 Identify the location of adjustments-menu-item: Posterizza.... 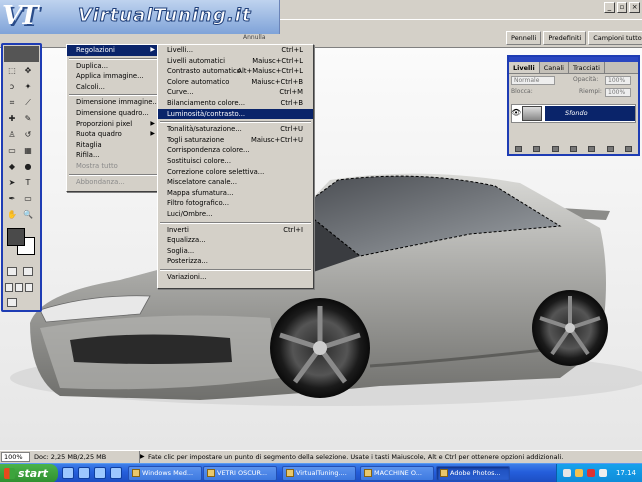
(235, 261).